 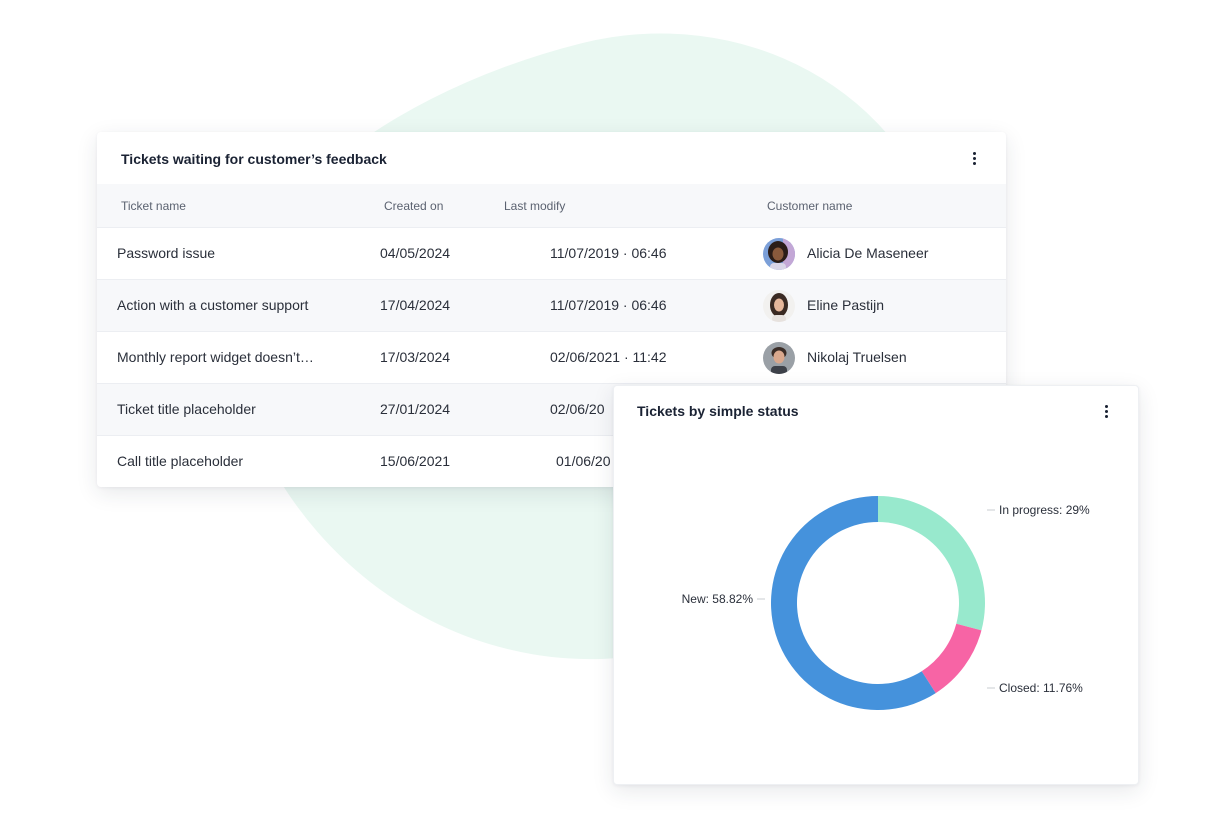 What do you see at coordinates (186, 409) in the screenshot?
I see `ticket-name: Ticket title placeholder` at bounding box center [186, 409].